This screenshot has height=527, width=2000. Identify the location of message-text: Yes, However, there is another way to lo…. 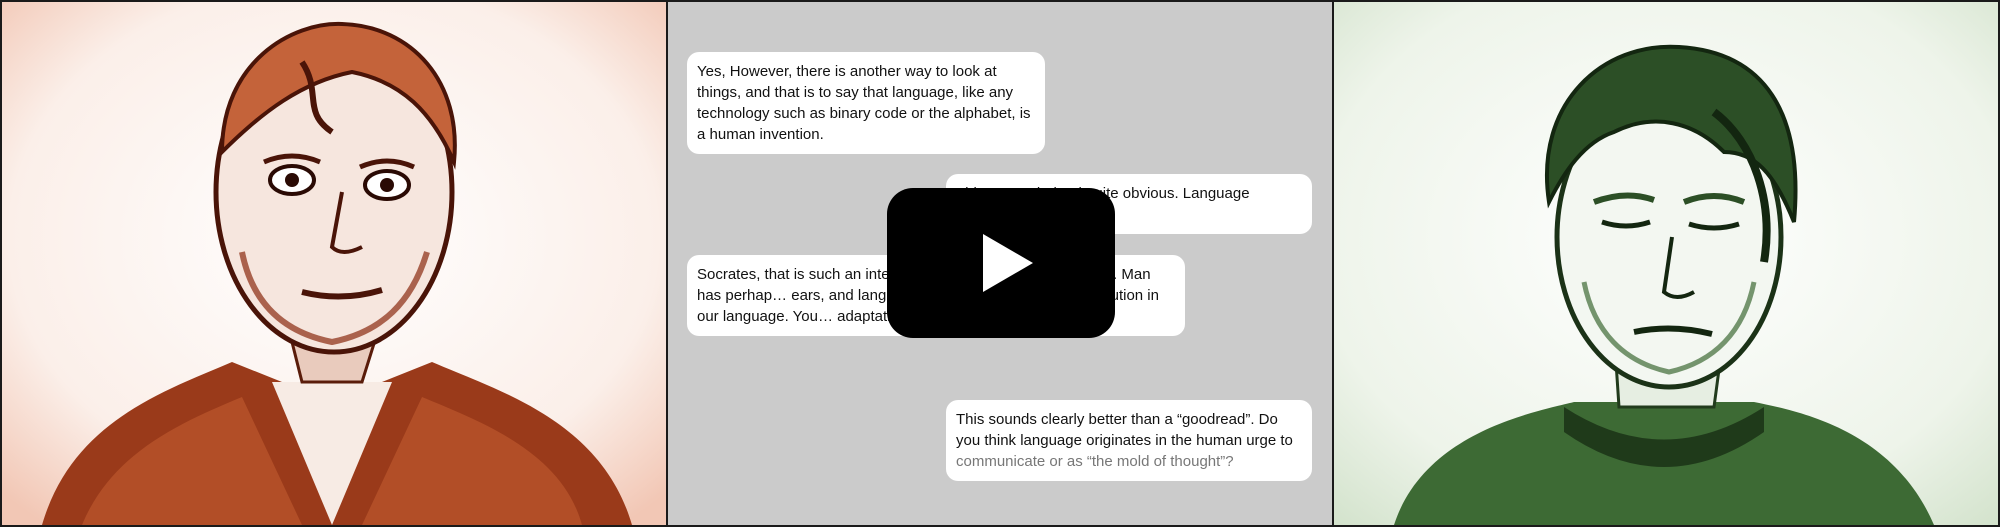
(864, 103).